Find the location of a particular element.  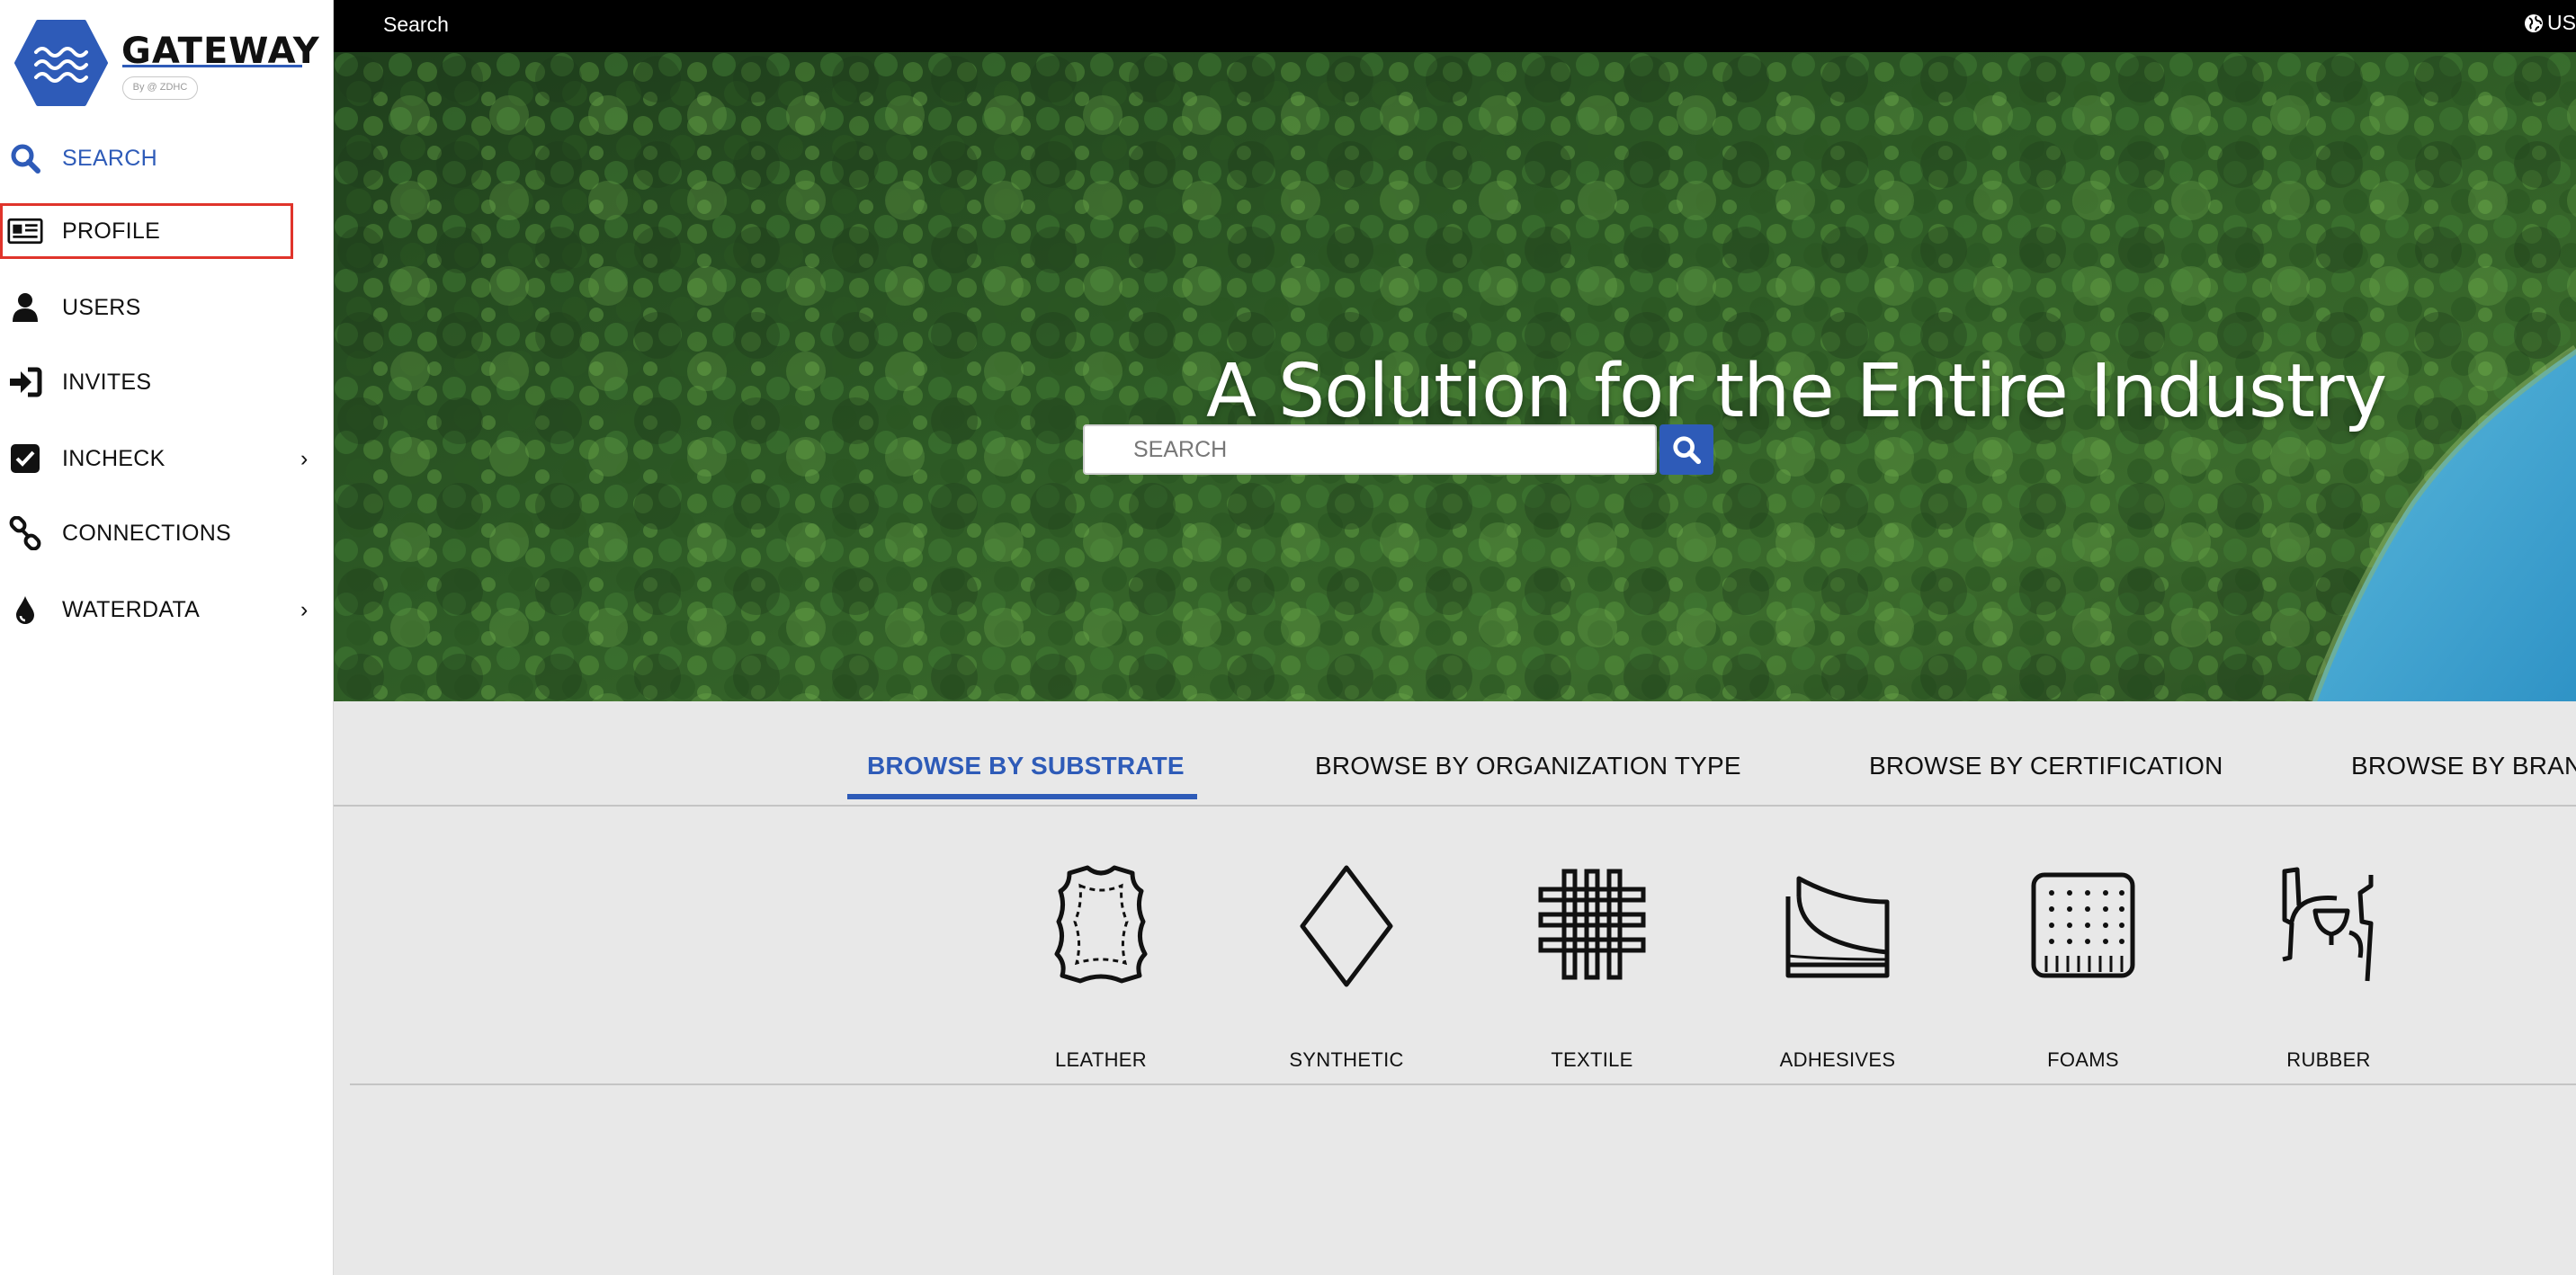

substrate-label: RUBBER is located at coordinates (2328, 1059).